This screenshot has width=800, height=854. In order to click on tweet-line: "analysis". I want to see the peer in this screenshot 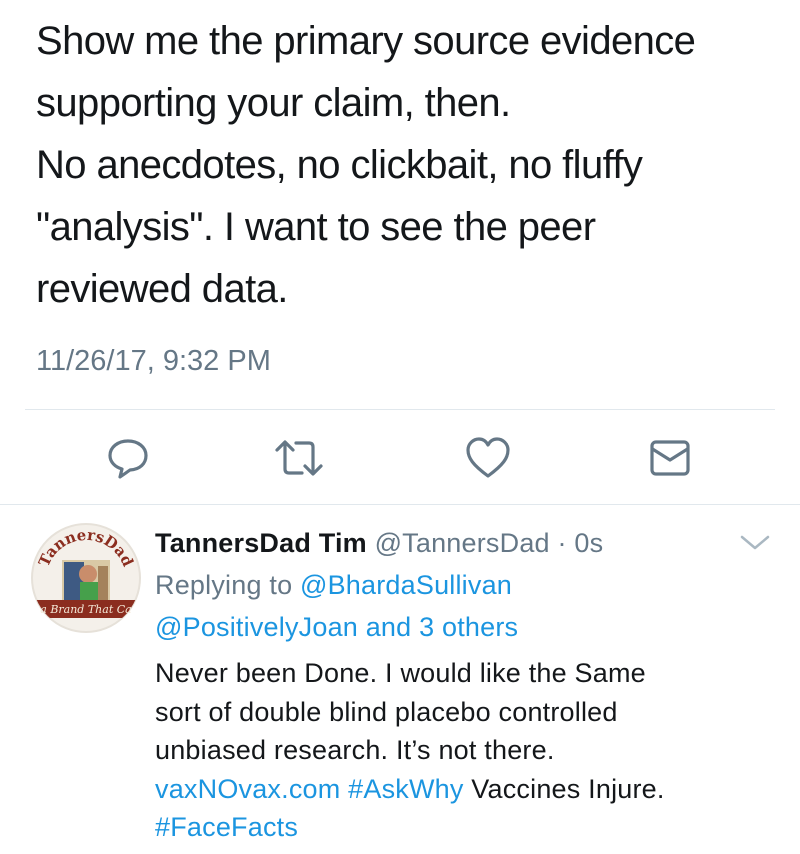, I will do `click(316, 227)`.